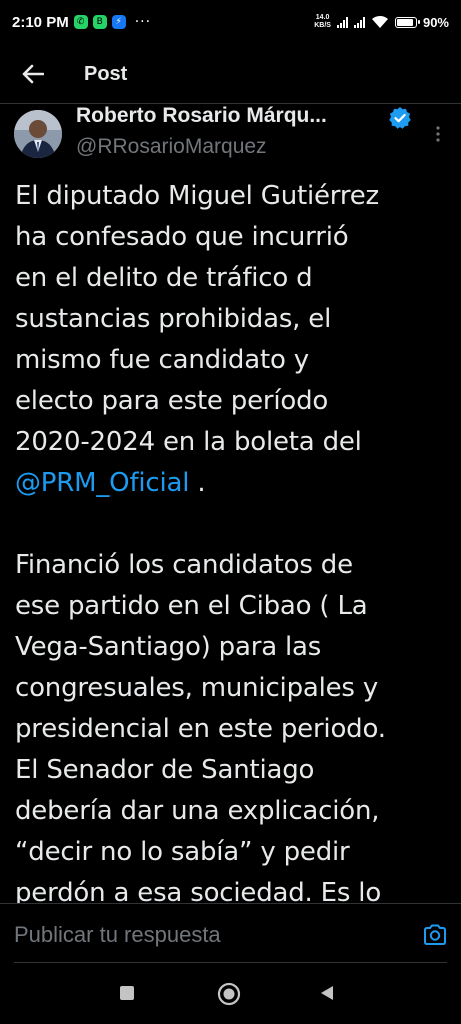 The image size is (461, 1024). I want to click on author-handle: @RRosarioMarquez, so click(171, 147).